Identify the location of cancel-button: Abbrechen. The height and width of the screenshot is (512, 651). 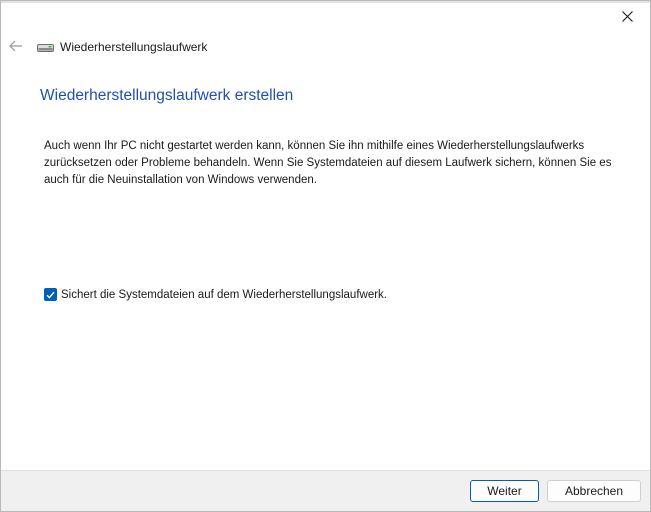
(594, 491).